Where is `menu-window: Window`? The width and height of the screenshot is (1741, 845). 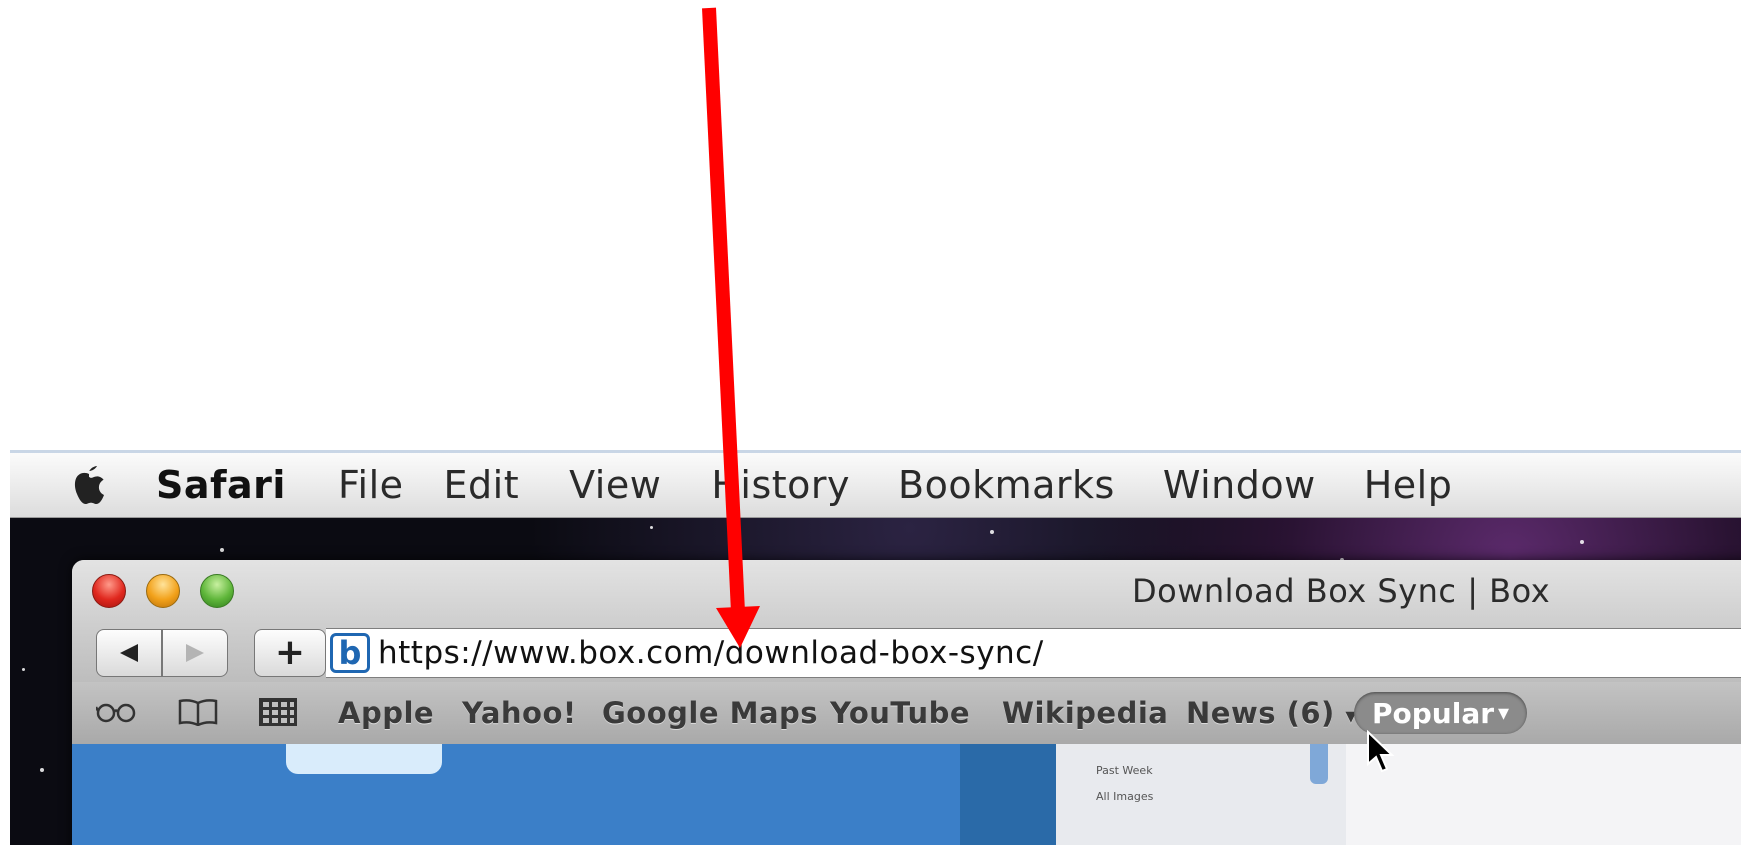 menu-window: Window is located at coordinates (1239, 485).